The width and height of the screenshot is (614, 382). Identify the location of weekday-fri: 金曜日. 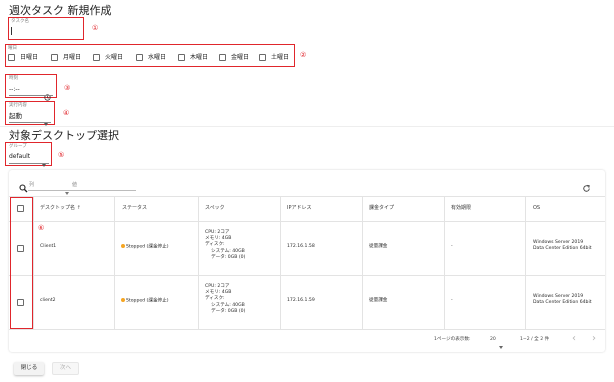
(234, 57).